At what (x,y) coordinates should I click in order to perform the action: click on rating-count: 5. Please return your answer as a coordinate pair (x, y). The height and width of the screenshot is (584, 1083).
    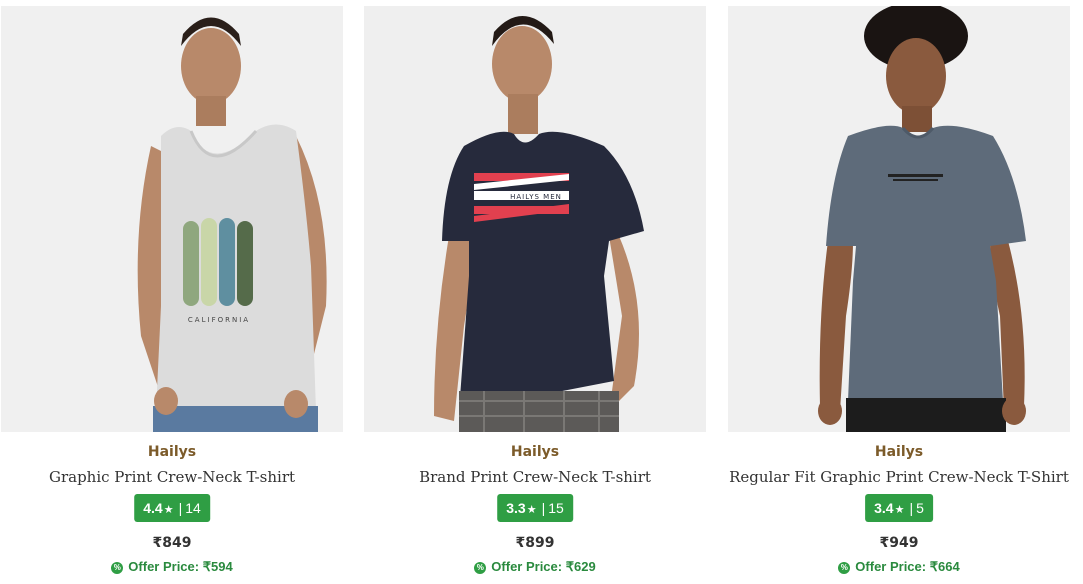
    Looking at the image, I should click on (920, 508).